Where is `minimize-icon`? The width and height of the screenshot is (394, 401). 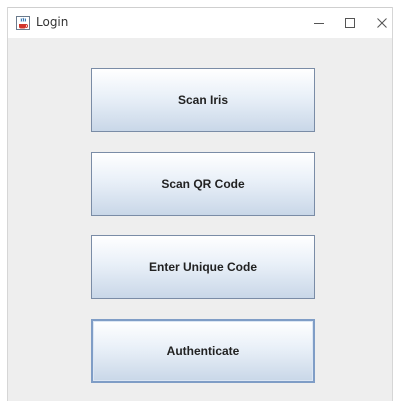 minimize-icon is located at coordinates (319, 23).